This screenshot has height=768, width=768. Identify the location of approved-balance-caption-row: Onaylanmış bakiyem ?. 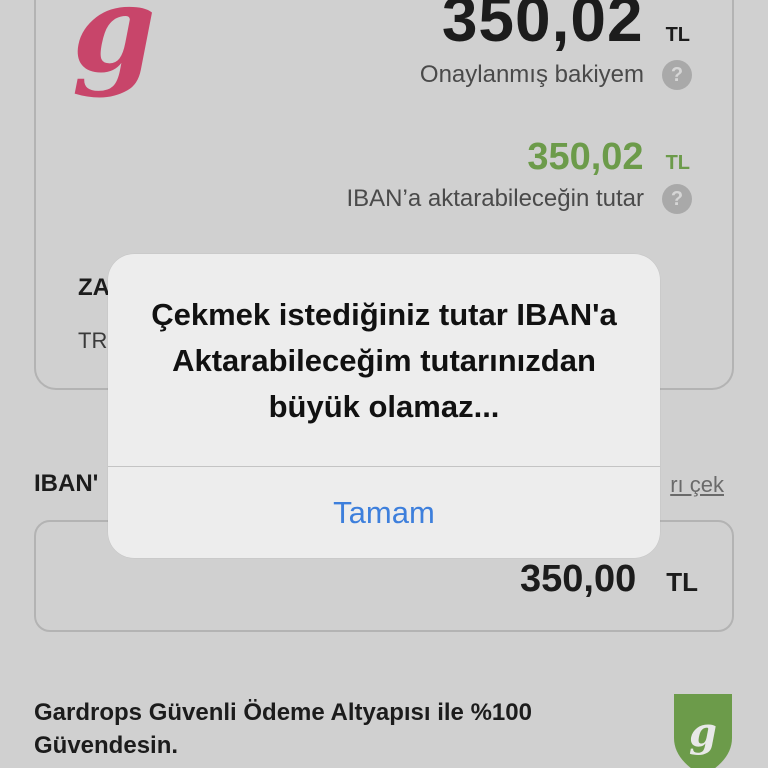
(556, 75).